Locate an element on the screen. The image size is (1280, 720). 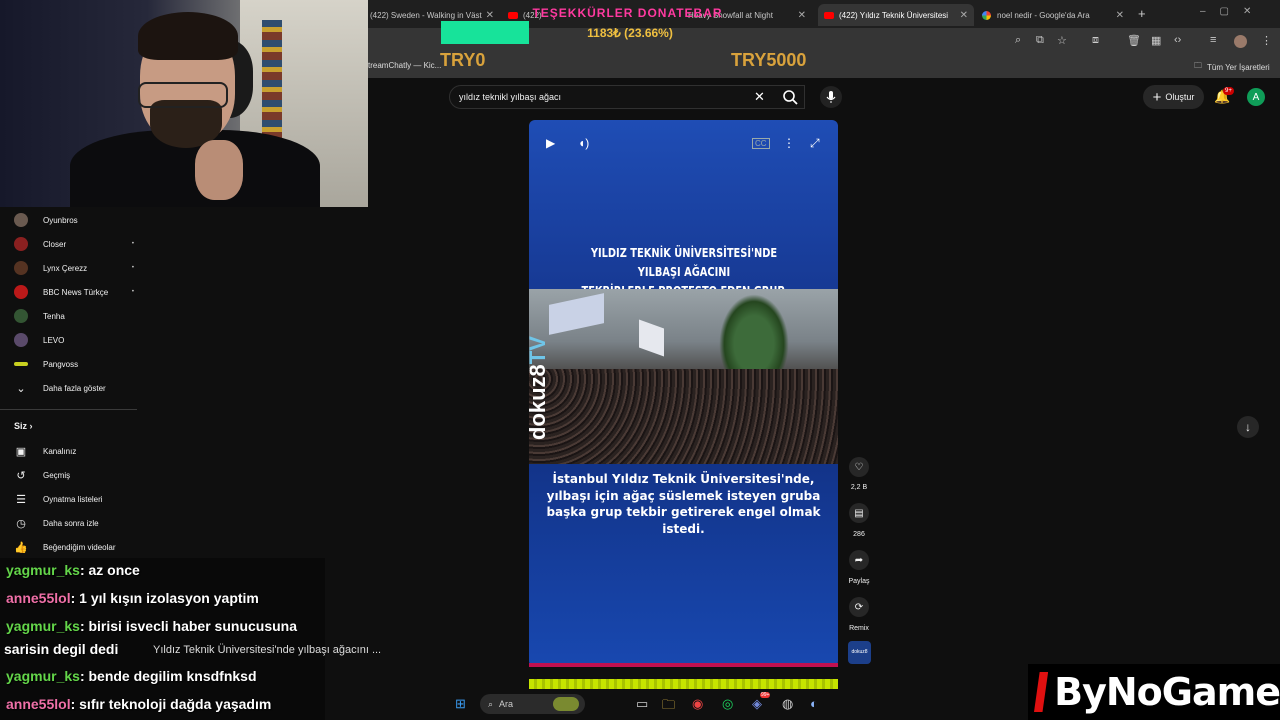
tab-google: noel nedir - Google'da Ara ✕ is located at coordinates (1053, 15).